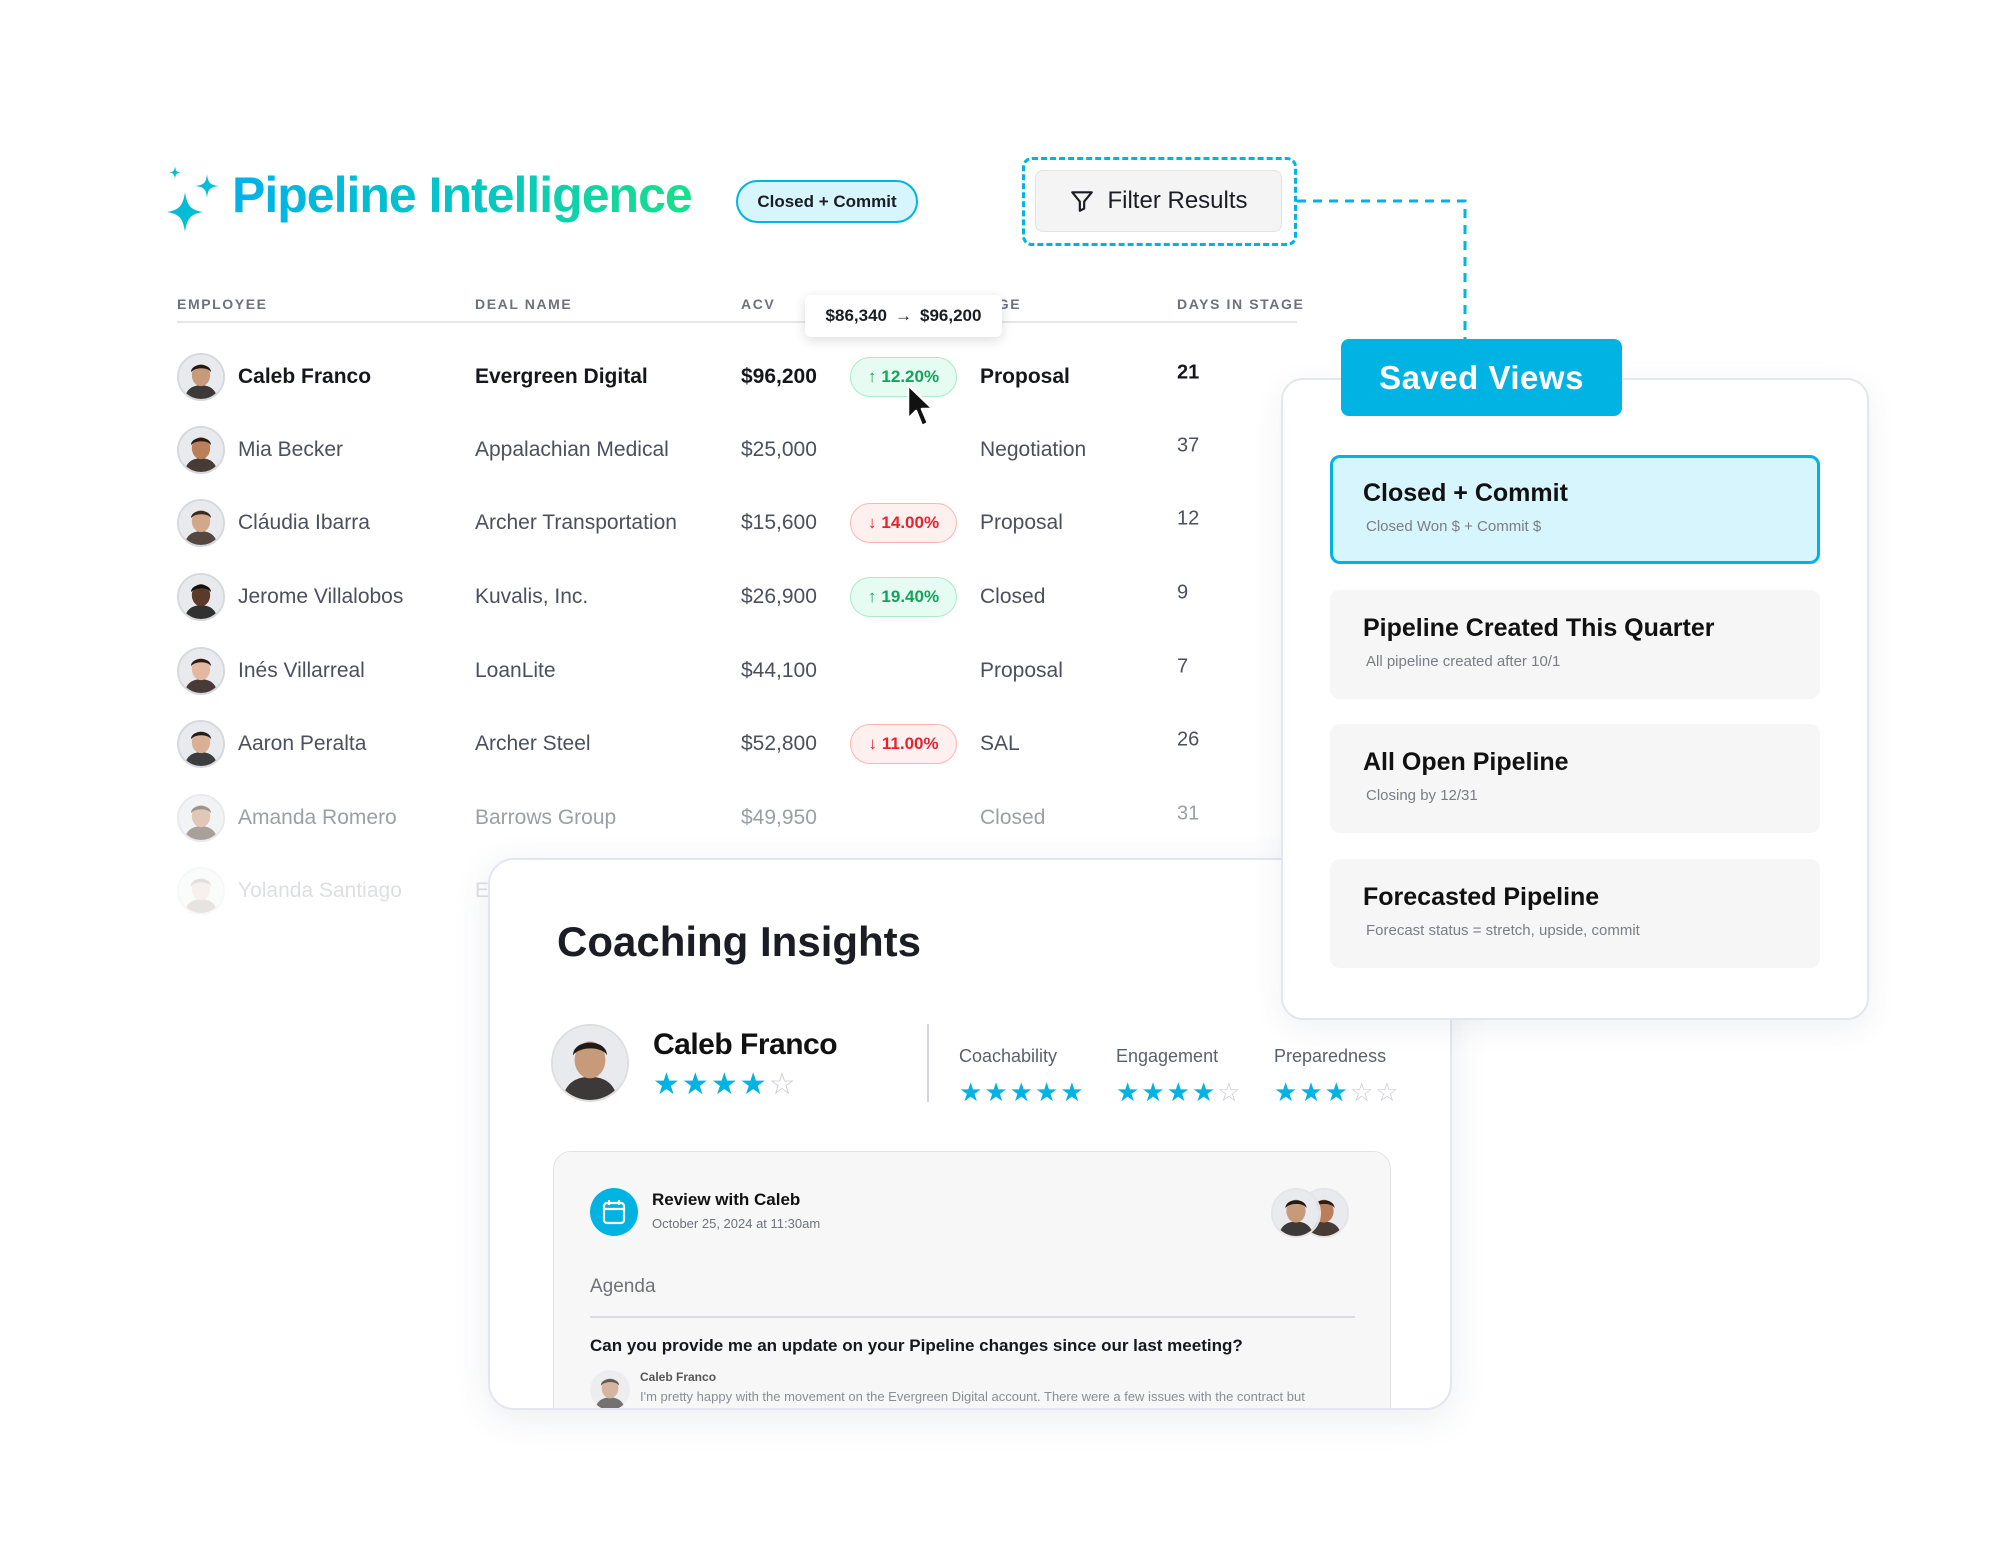  Describe the element at coordinates (523, 304) in the screenshot. I see `column-header-deal-name: DEAL NAME` at that location.